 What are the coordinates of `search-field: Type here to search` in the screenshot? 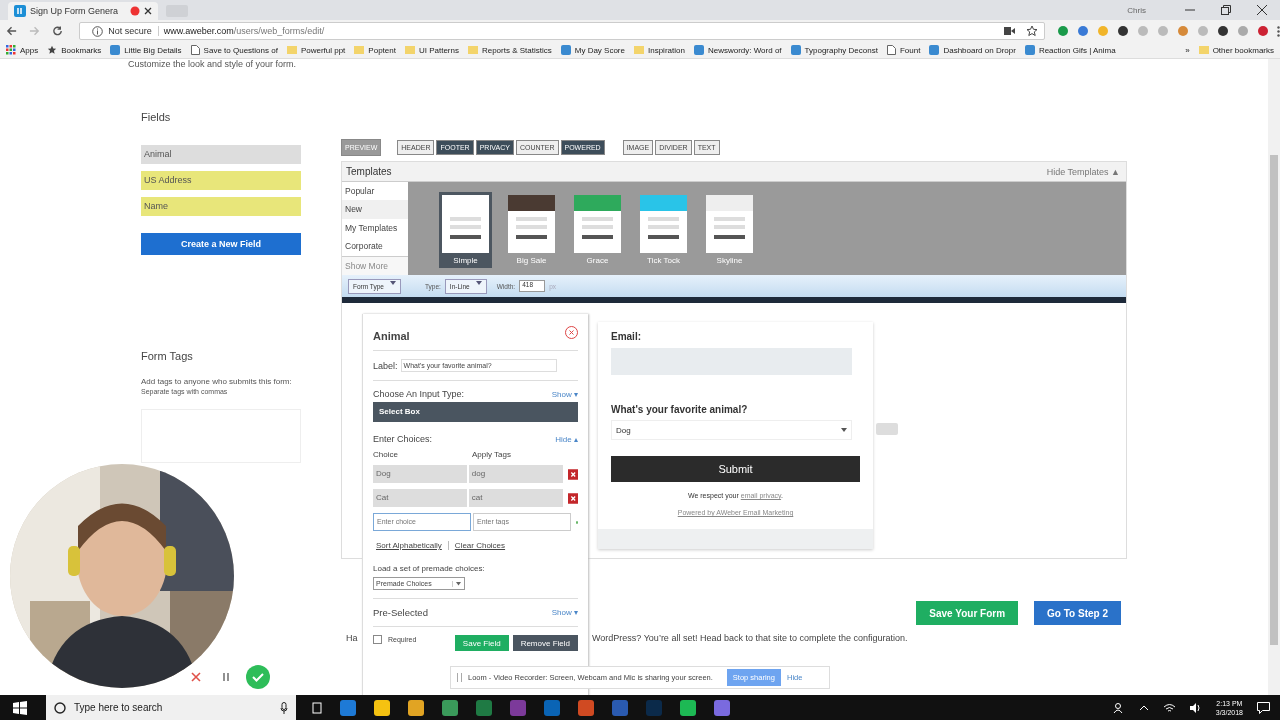 It's located at (171, 707).